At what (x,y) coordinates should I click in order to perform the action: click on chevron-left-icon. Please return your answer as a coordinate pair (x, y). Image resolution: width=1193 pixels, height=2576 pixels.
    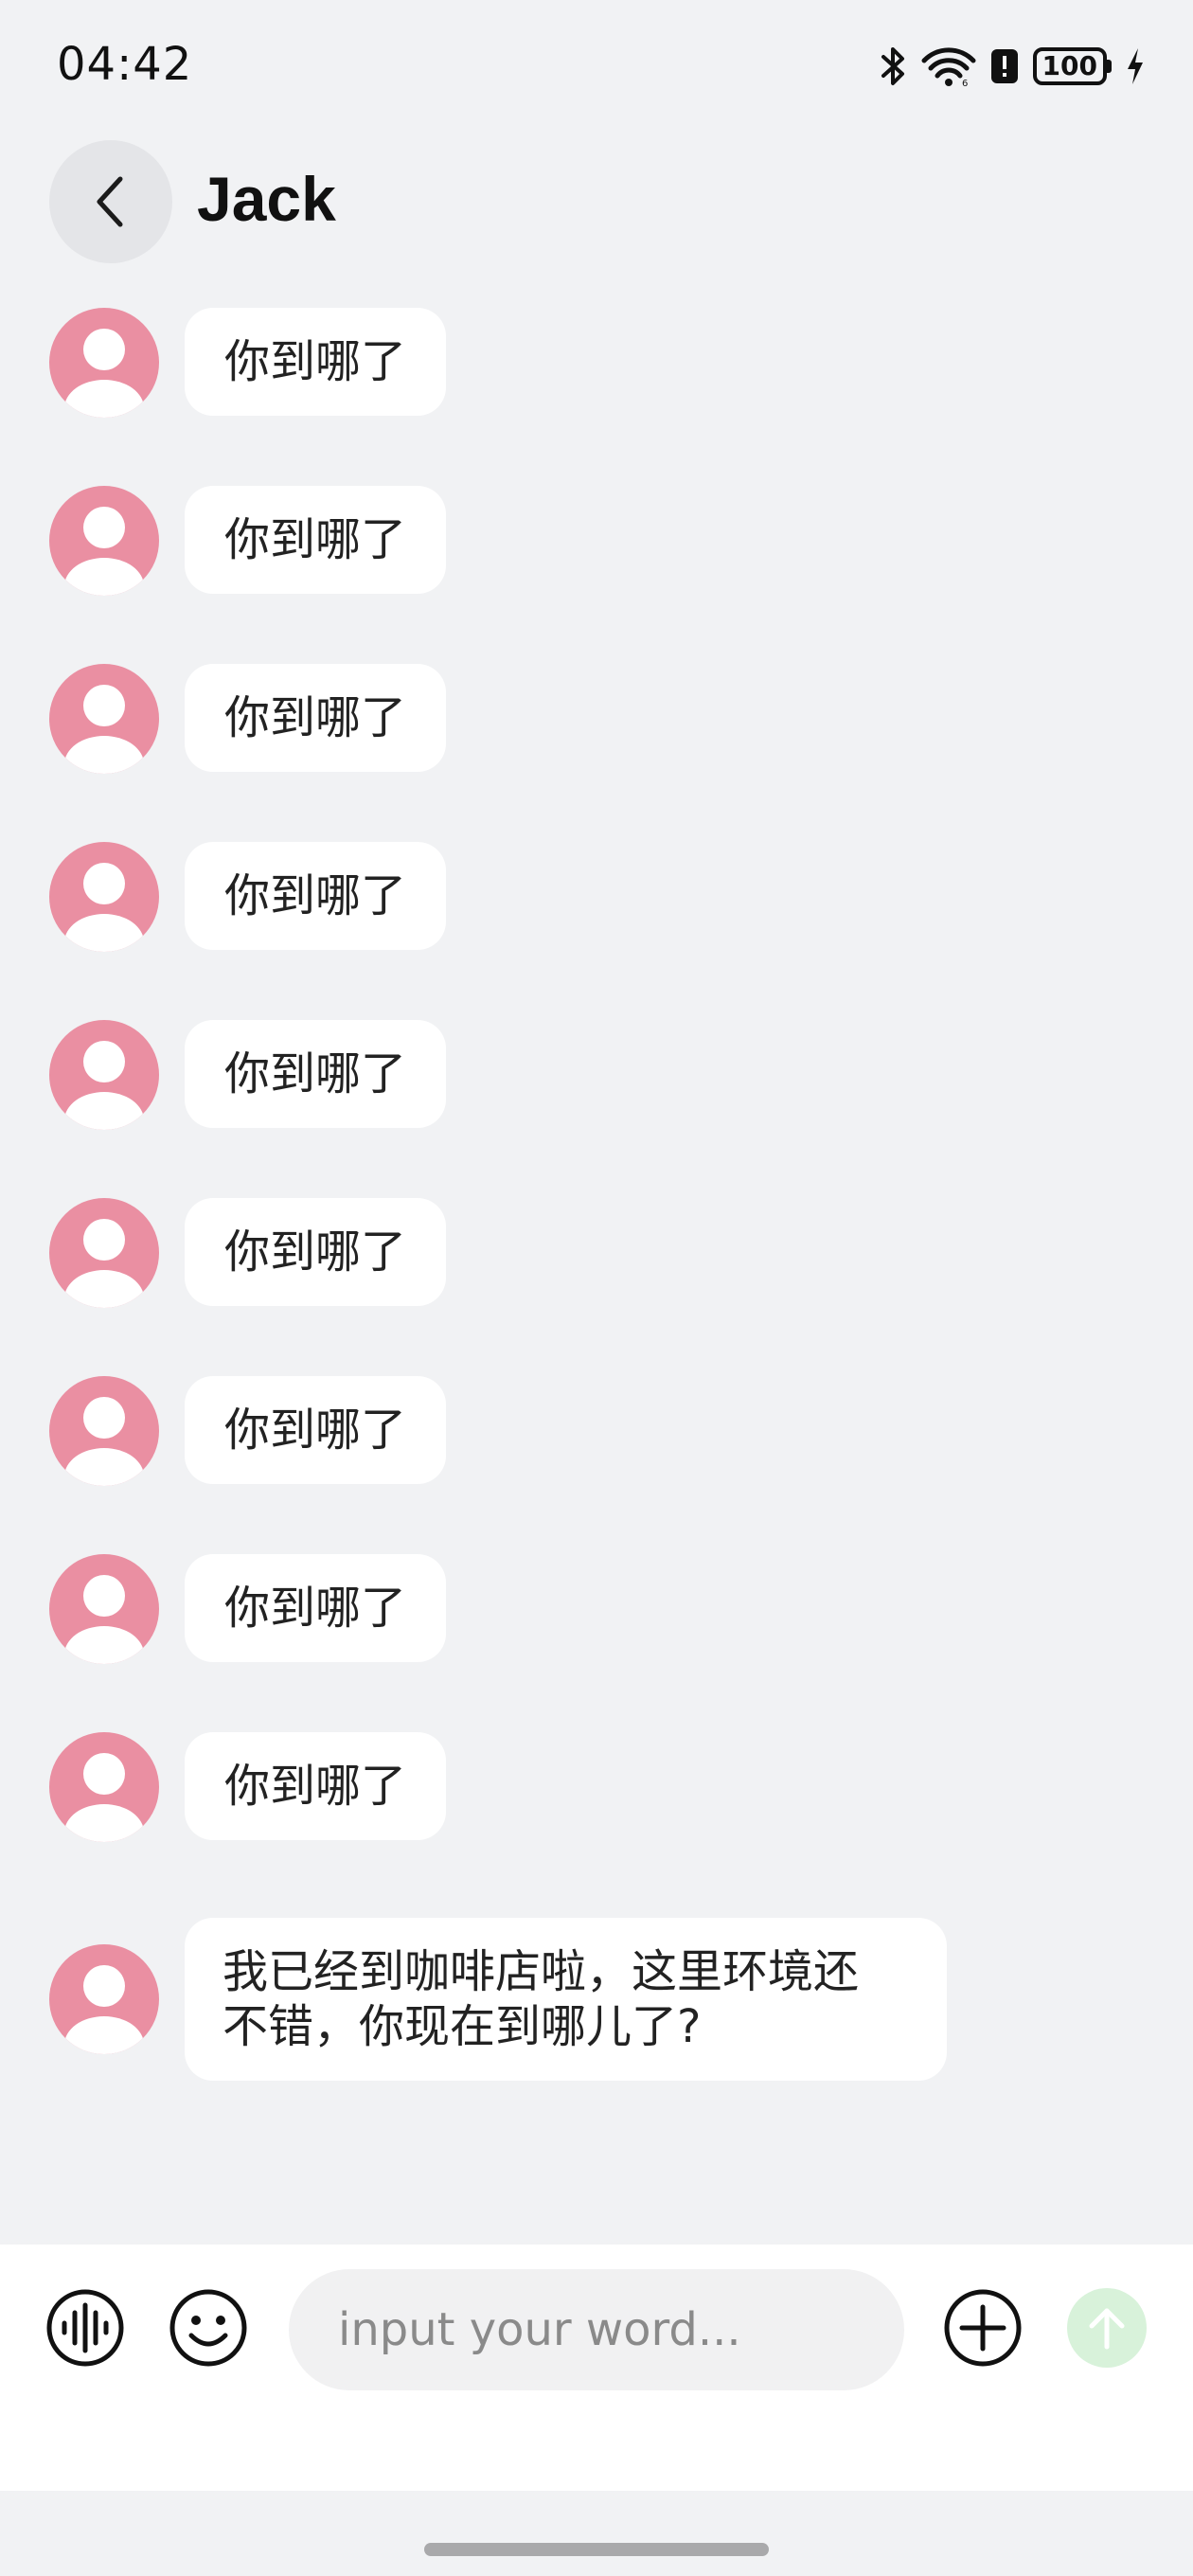
    Looking at the image, I should click on (110, 201).